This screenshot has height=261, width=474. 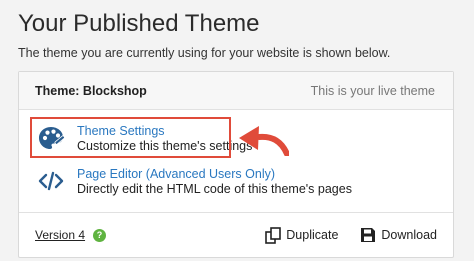 I want to click on card-header: Theme: Blockshop This is your live theme, so click(x=236, y=91).